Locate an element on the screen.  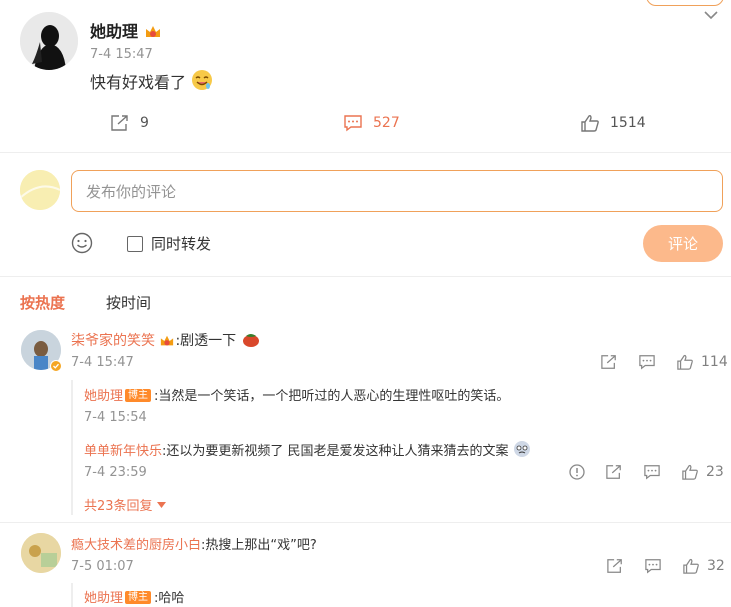
repost-checkbox is located at coordinates (135, 243).